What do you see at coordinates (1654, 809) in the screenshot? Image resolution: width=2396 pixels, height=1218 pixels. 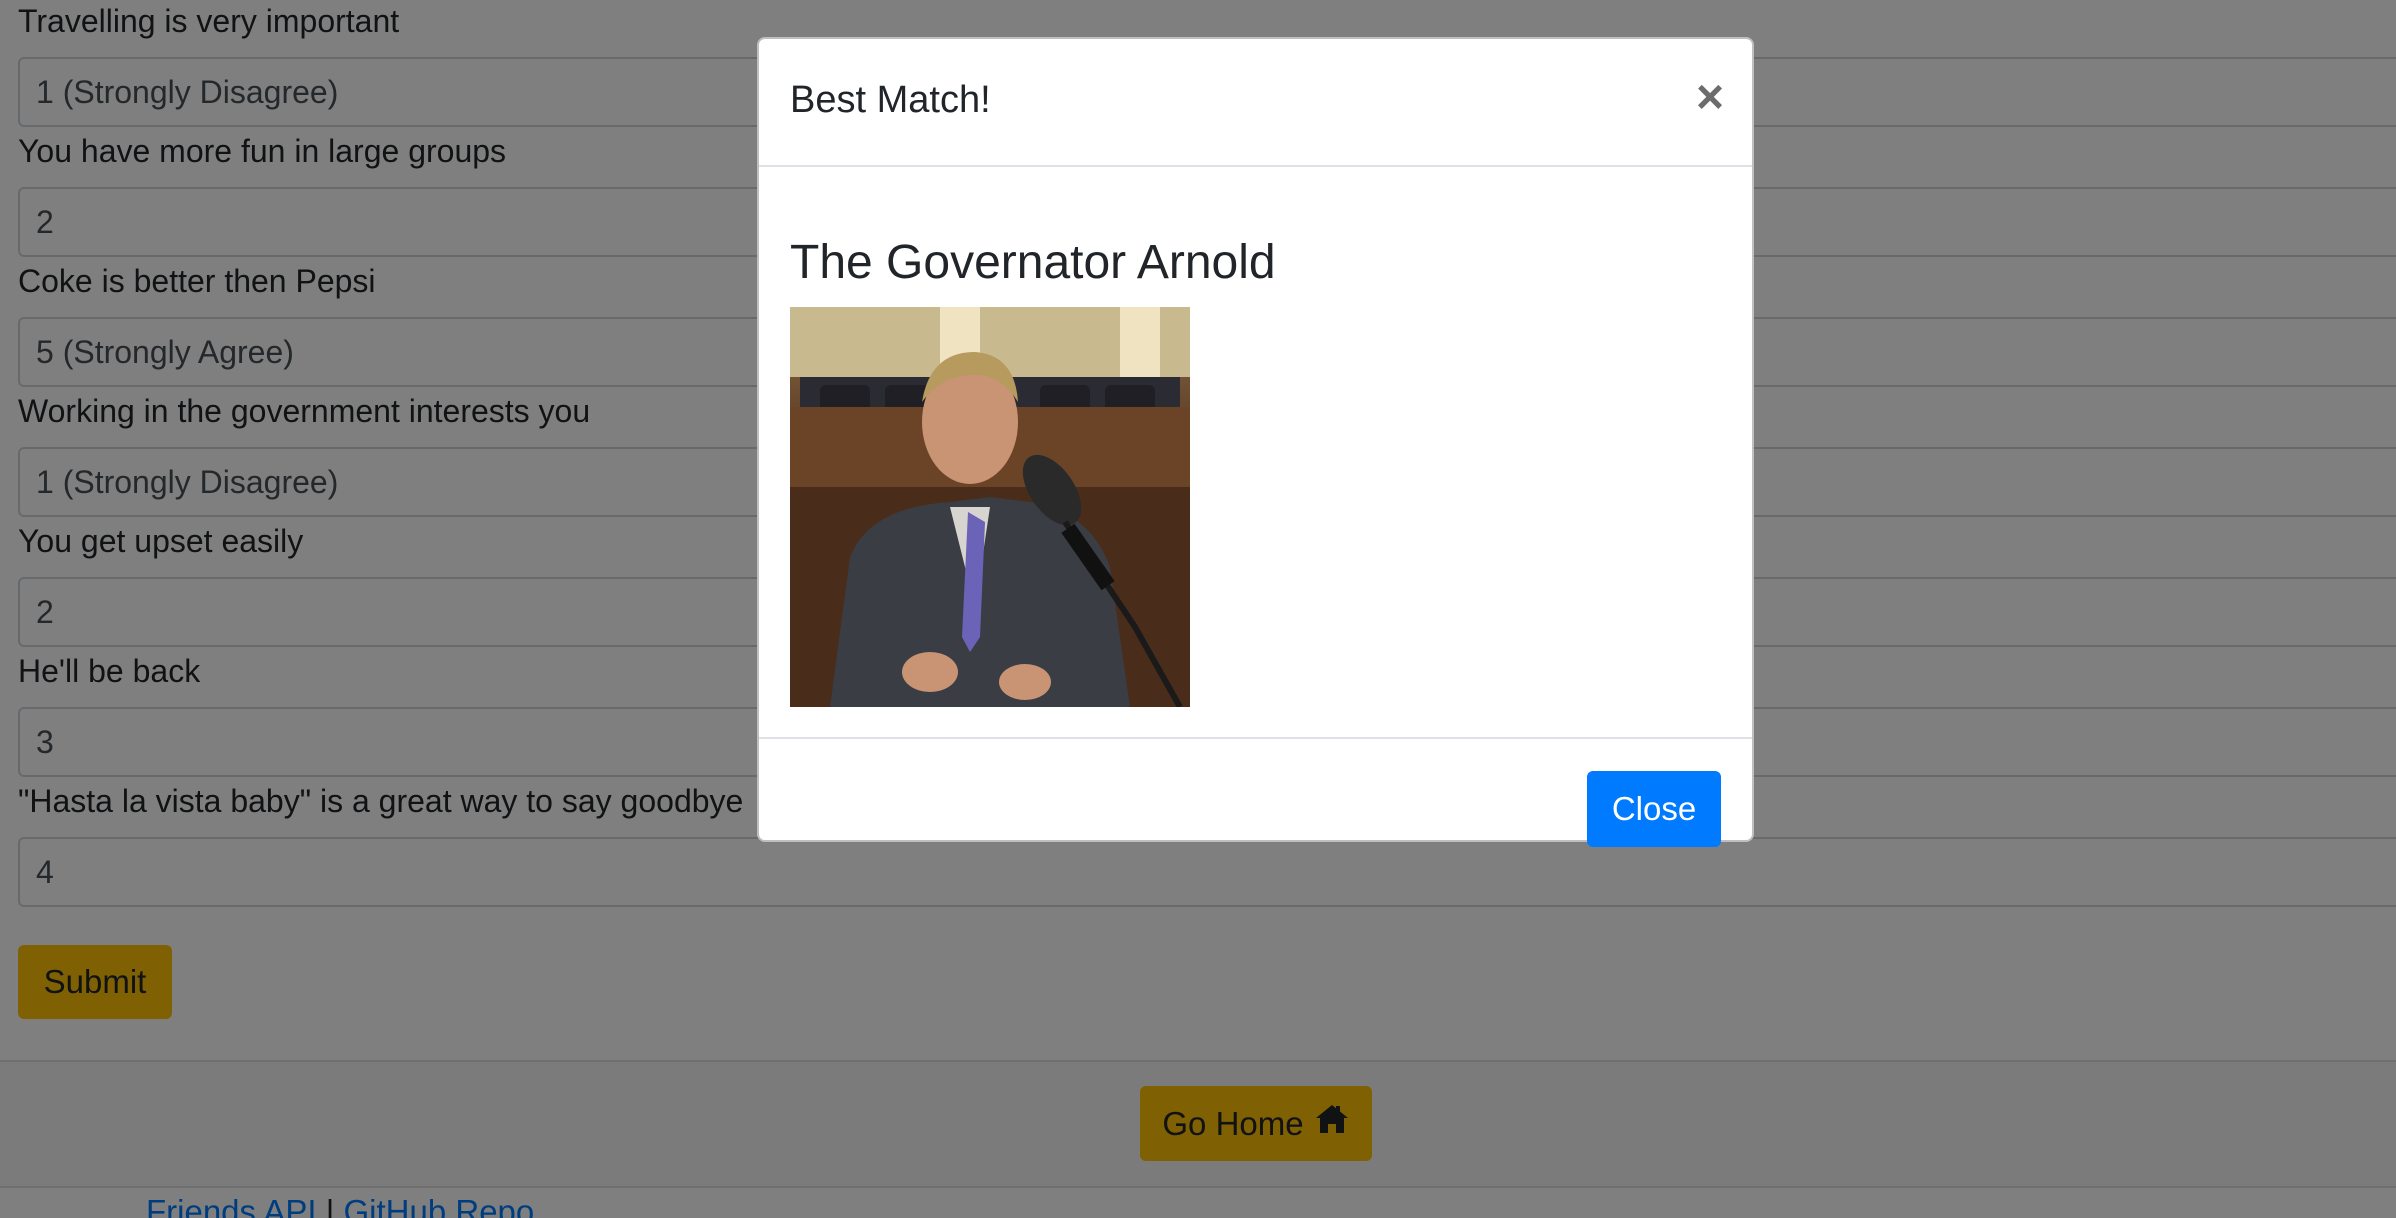 I see `close-button: Close` at bounding box center [1654, 809].